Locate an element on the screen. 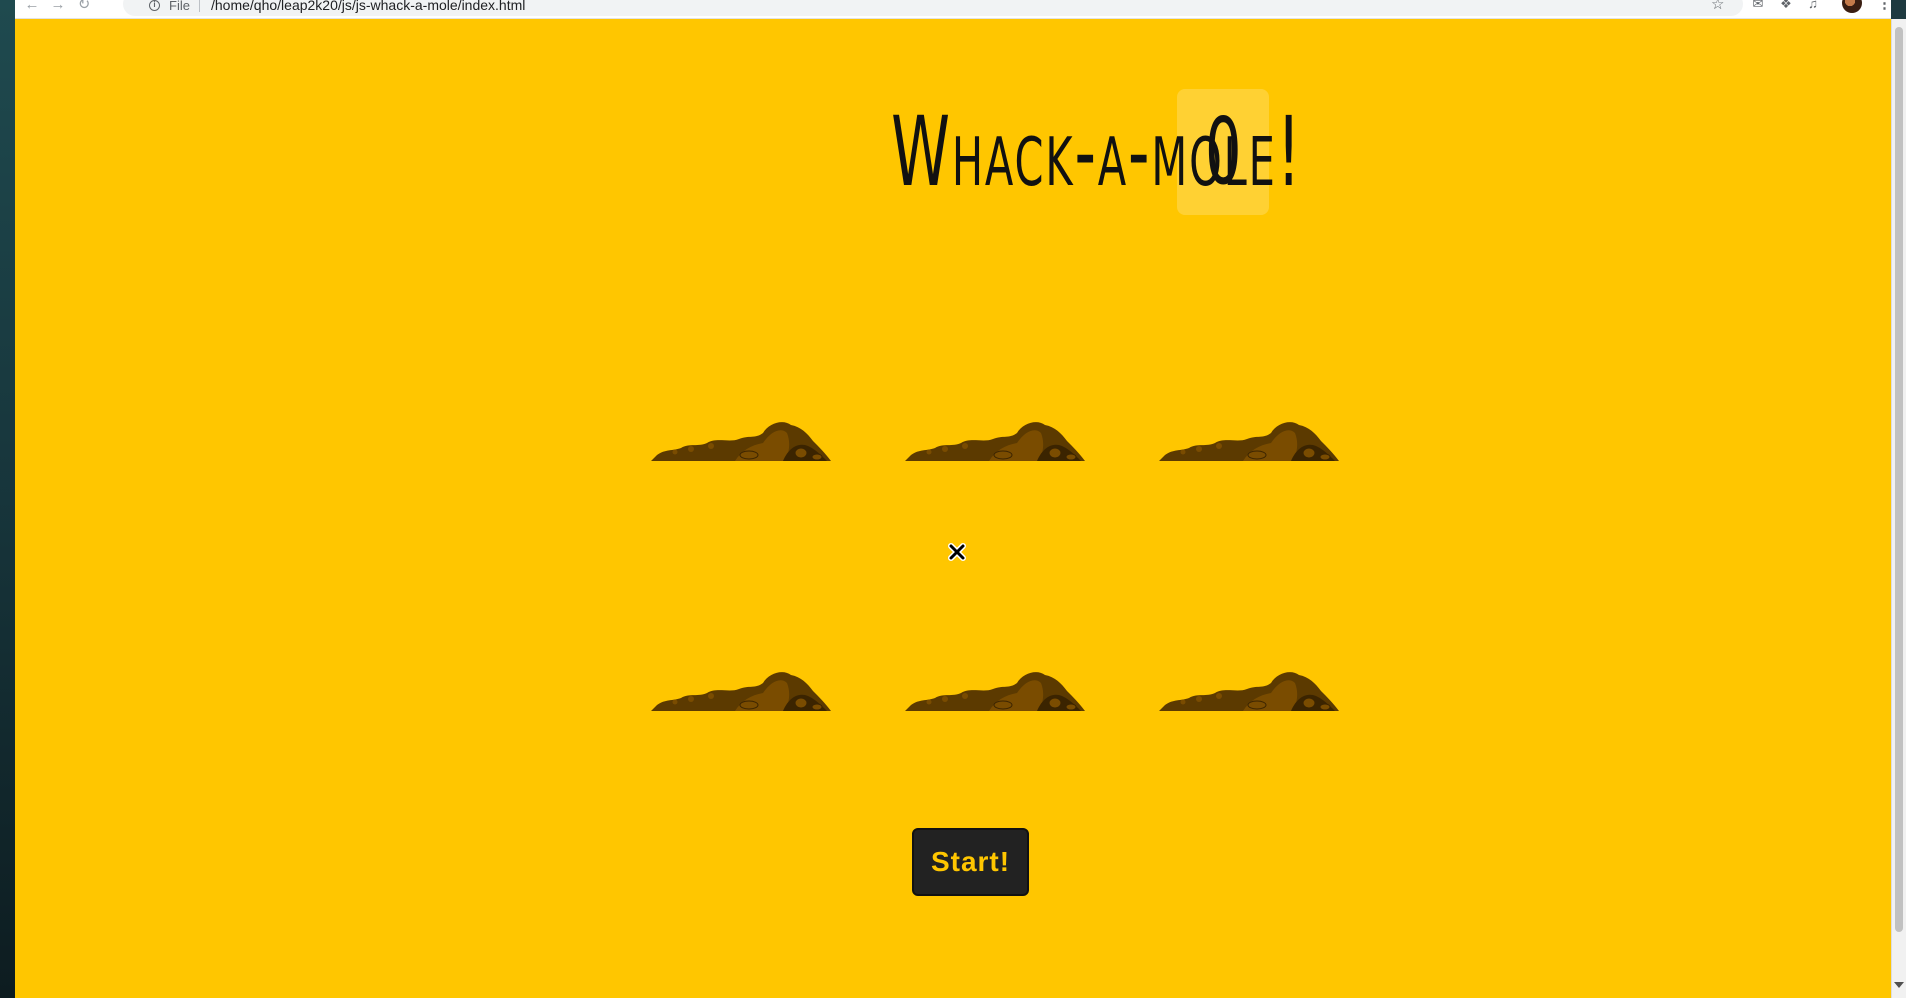 Image resolution: width=1906 pixels, height=998 pixels. score-value: 0 is located at coordinates (1223, 151).